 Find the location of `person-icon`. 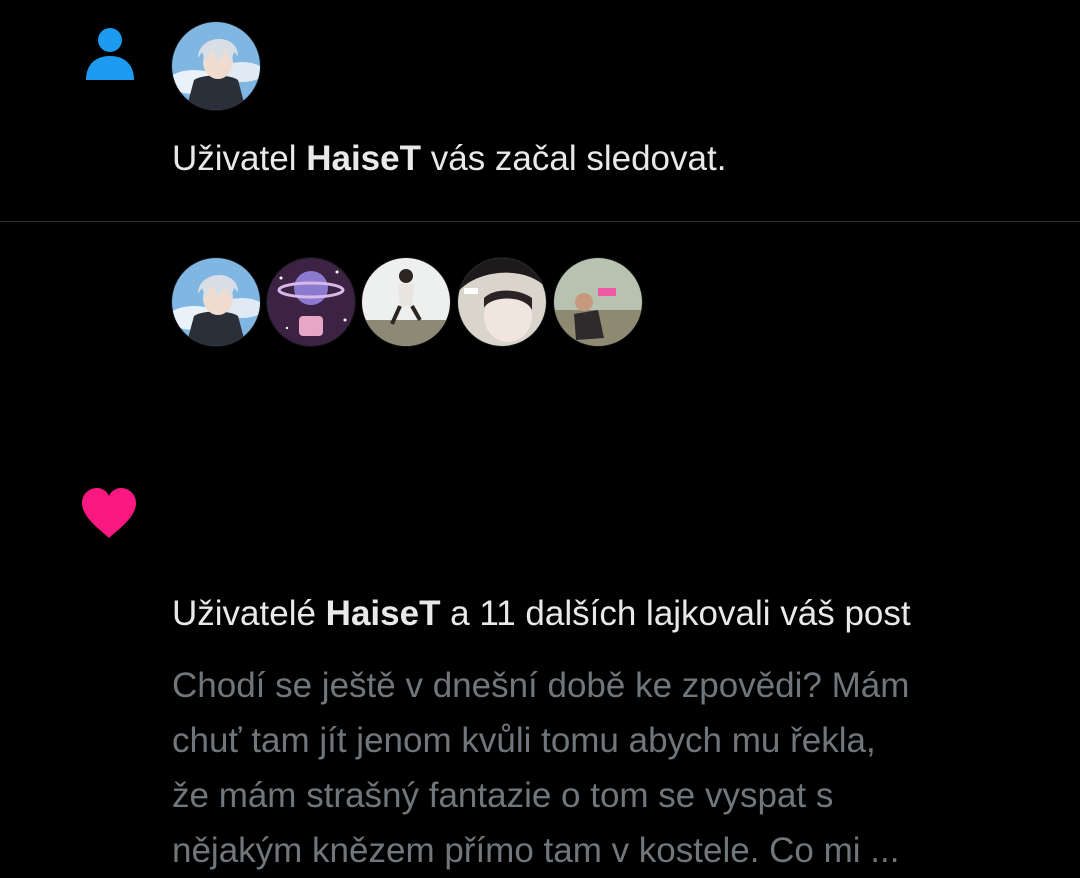

person-icon is located at coordinates (110, 54).